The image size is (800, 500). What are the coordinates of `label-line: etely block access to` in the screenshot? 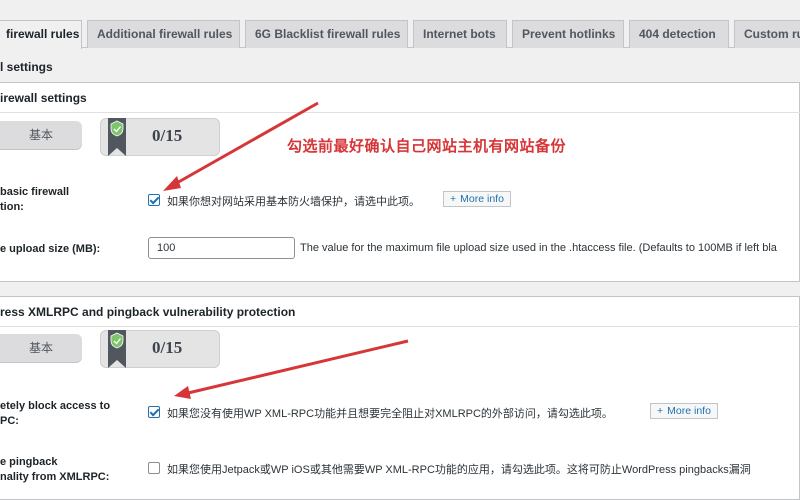 It's located at (55, 406).